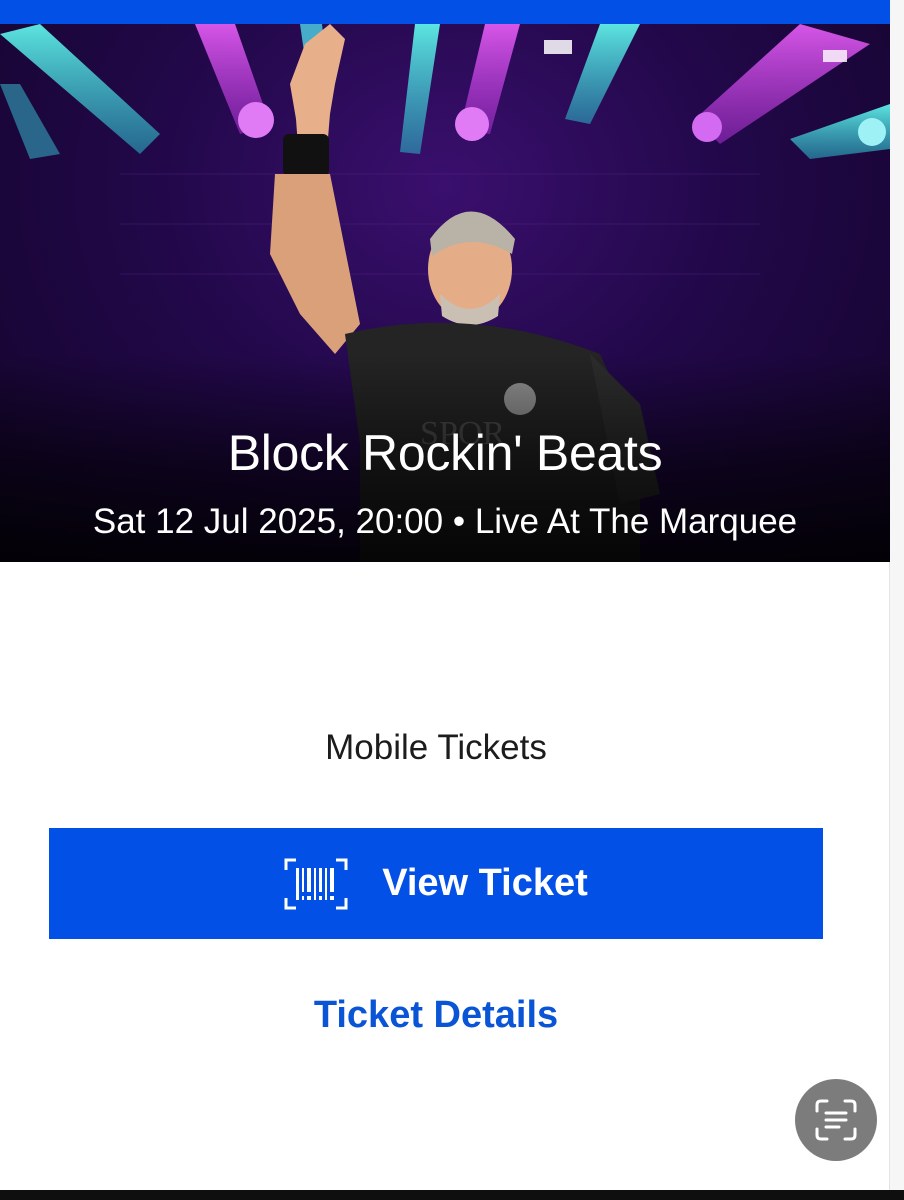 The image size is (904, 1200). What do you see at coordinates (445, 12) in the screenshot?
I see `top-app-bar` at bounding box center [445, 12].